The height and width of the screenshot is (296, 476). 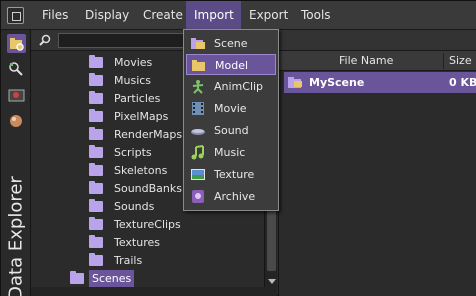 I want to click on search-icon, so click(x=45, y=40).